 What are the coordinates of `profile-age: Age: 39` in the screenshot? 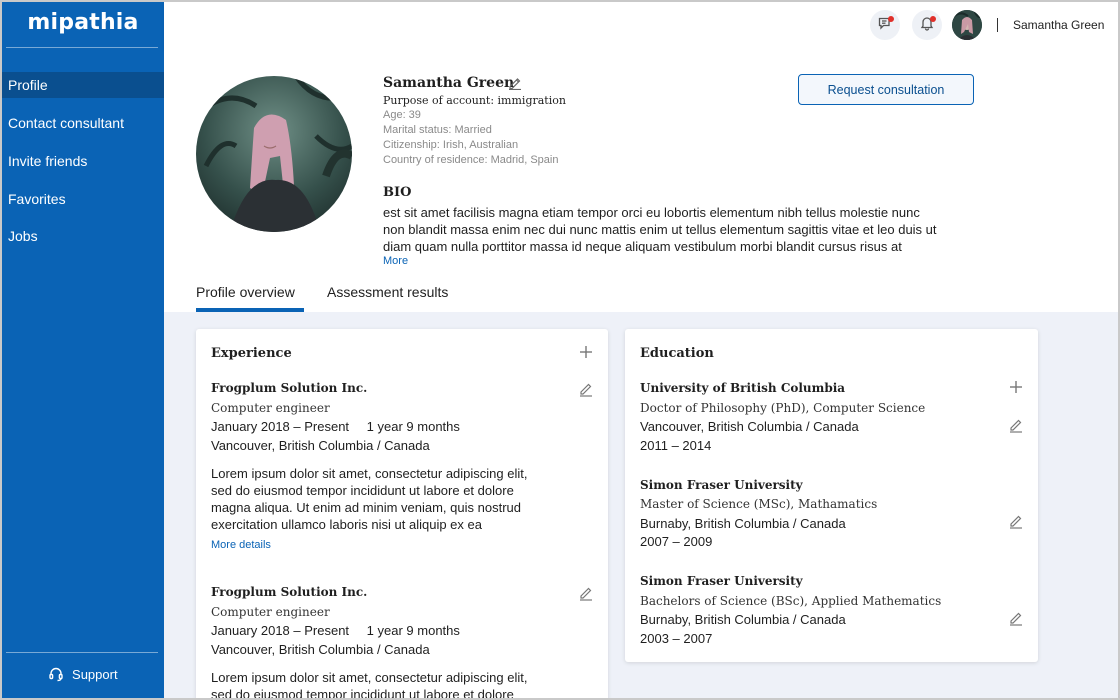 It's located at (402, 115).